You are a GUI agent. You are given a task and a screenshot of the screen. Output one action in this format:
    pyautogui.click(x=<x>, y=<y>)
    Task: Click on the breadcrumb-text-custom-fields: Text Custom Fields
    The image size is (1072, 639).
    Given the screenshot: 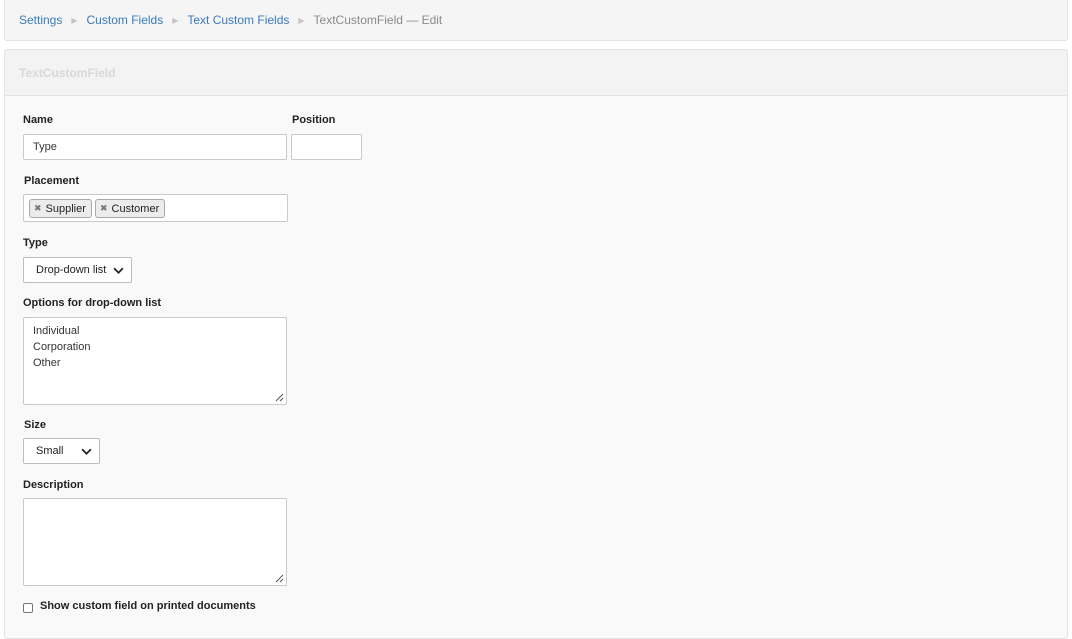 What is the action you would take?
    pyautogui.click(x=238, y=20)
    